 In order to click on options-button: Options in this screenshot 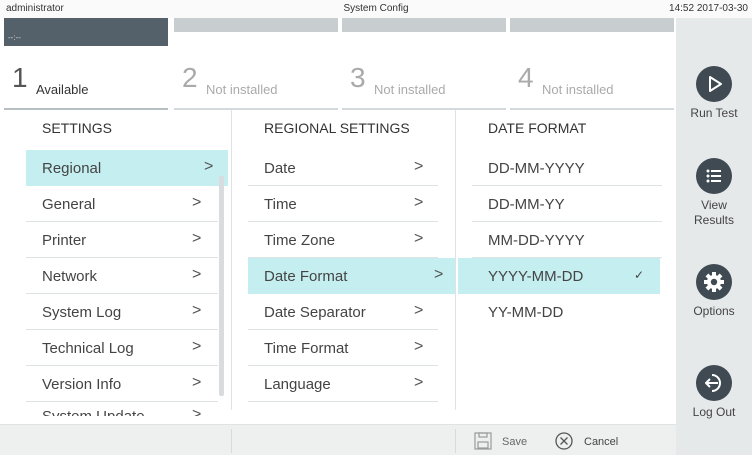, I will do `click(714, 291)`.